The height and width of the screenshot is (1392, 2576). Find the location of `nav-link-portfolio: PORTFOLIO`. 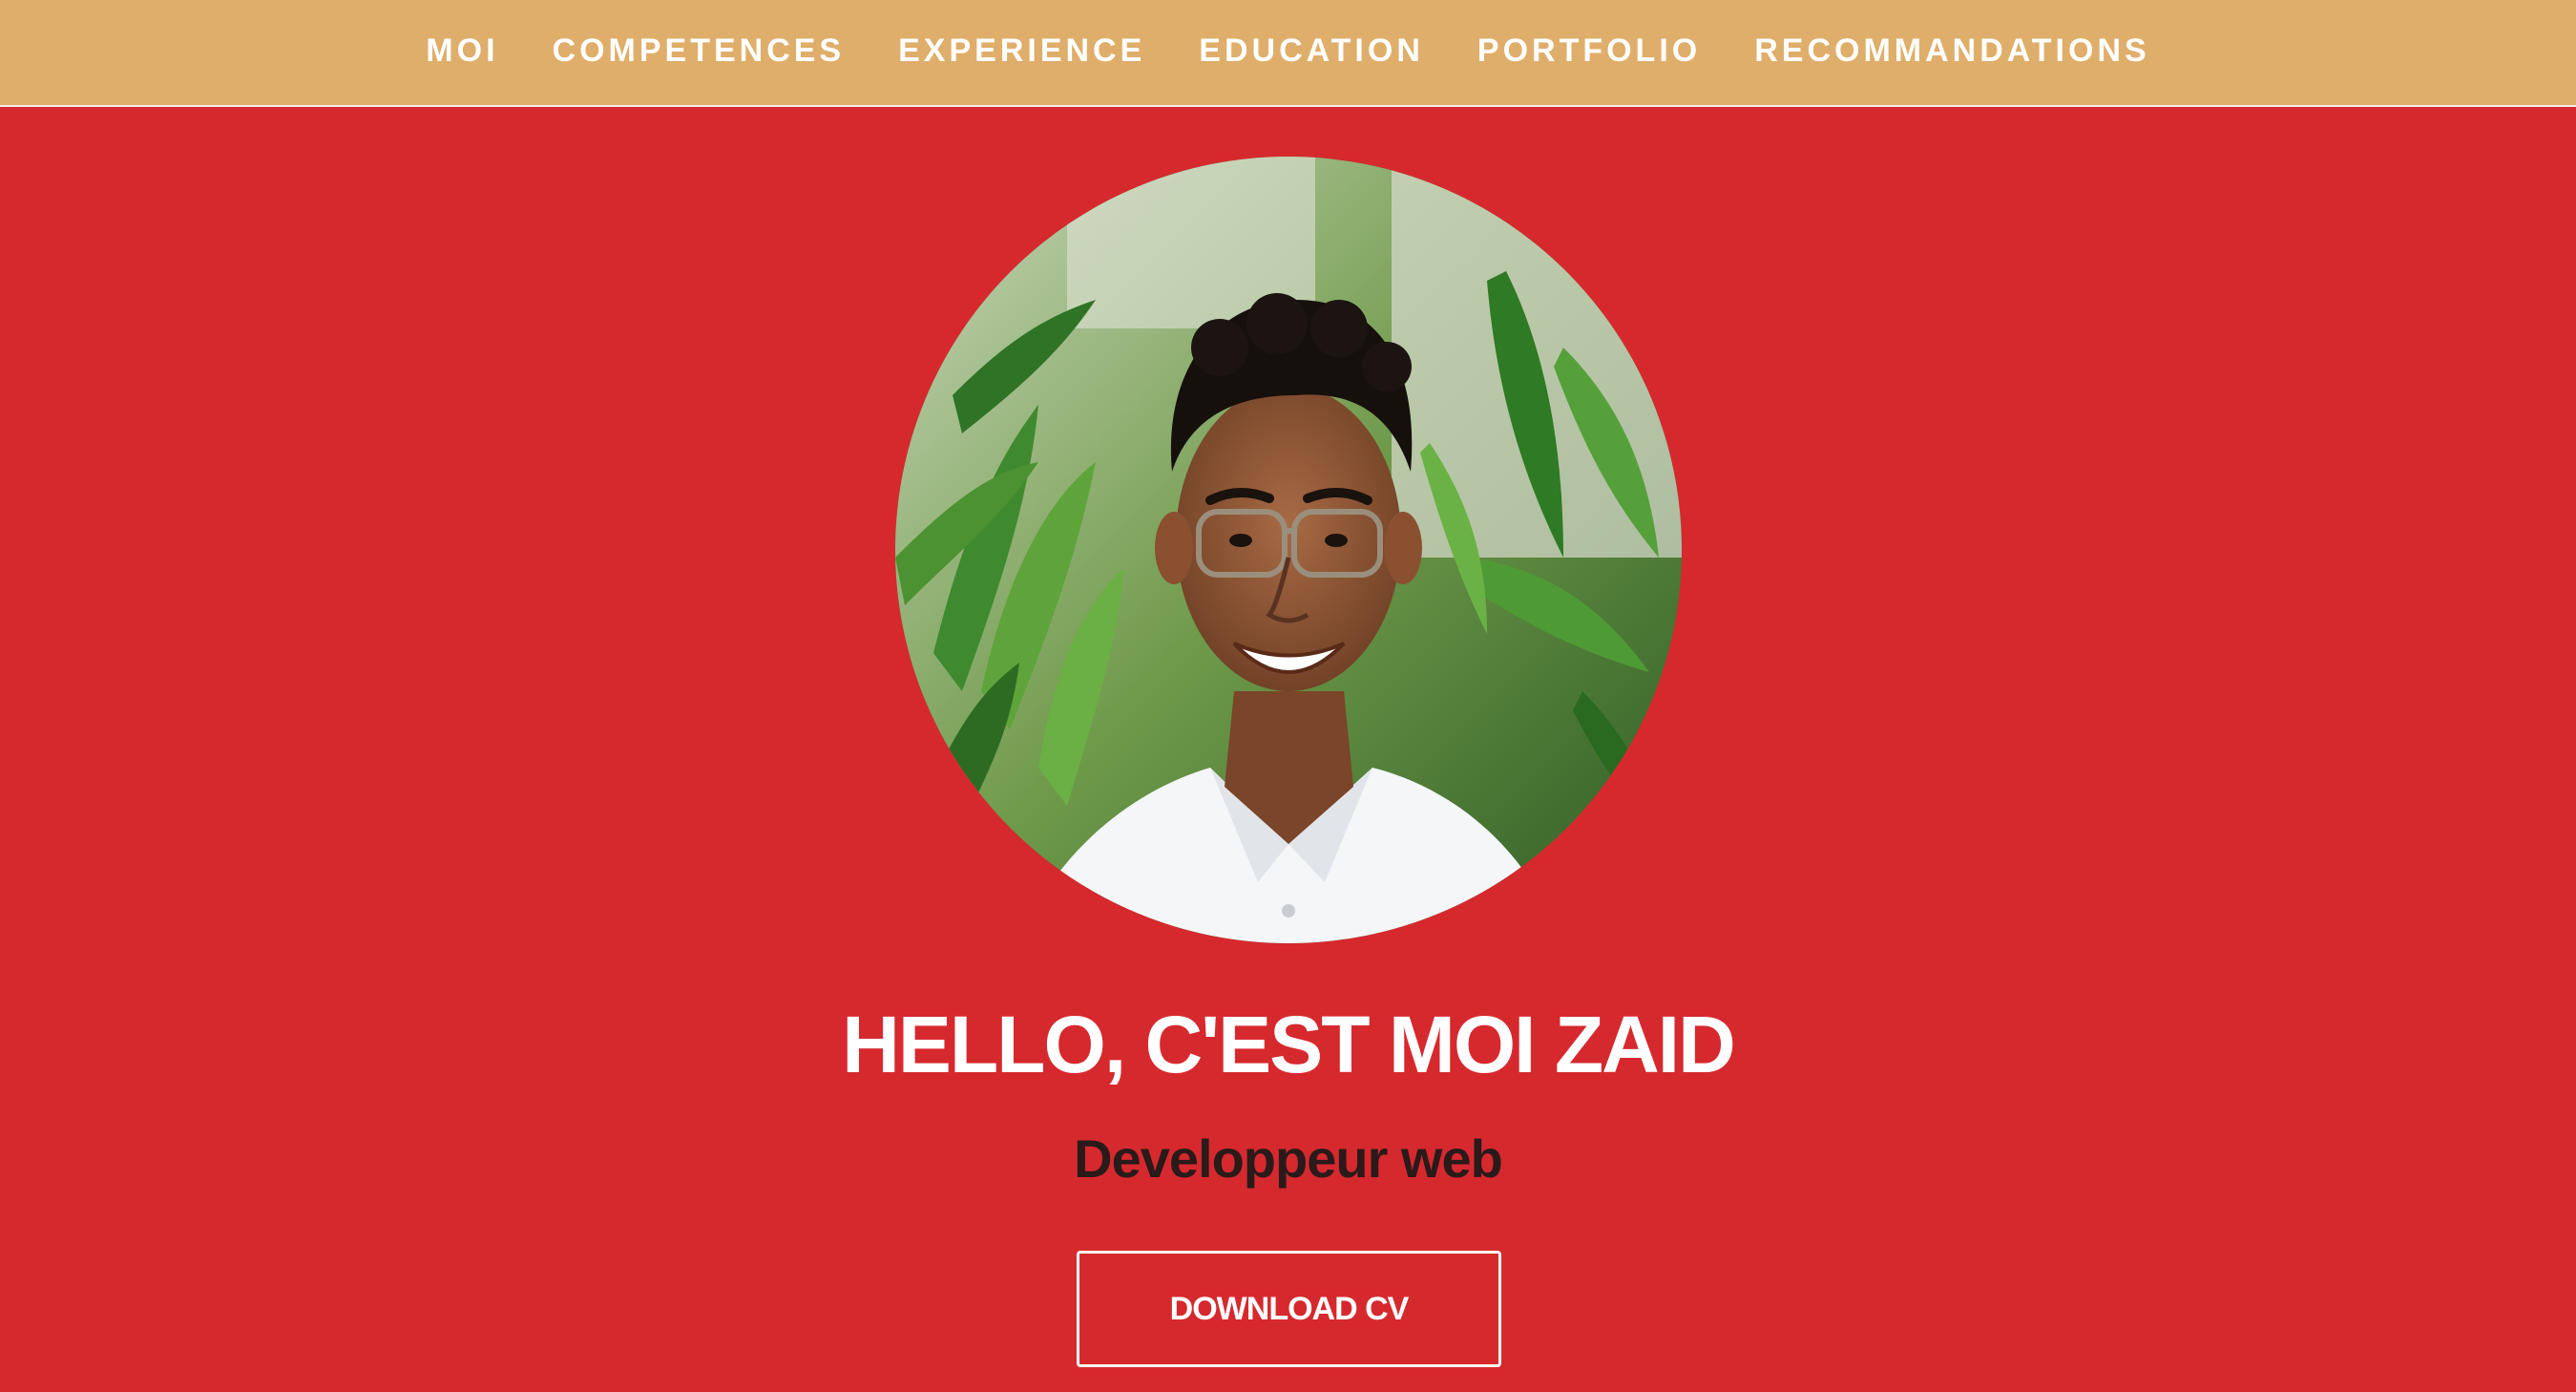

nav-link-portfolio: PORTFOLIO is located at coordinates (1589, 50).